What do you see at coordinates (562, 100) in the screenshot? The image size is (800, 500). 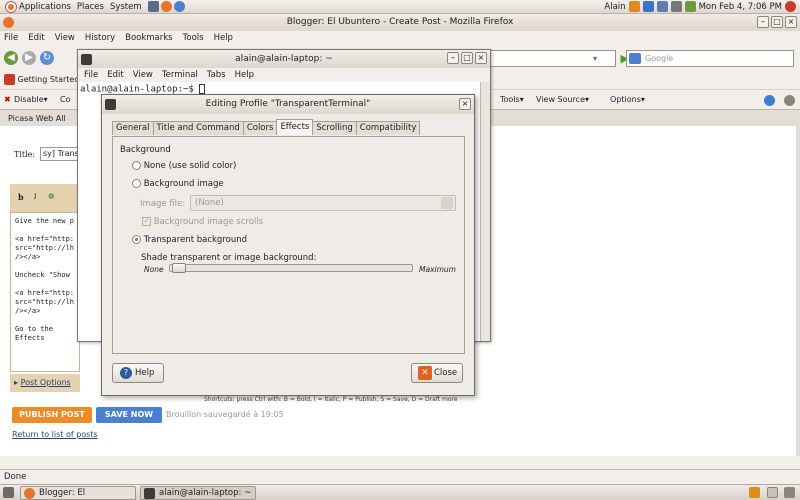 I see `view-source-menu: View Source▾` at bounding box center [562, 100].